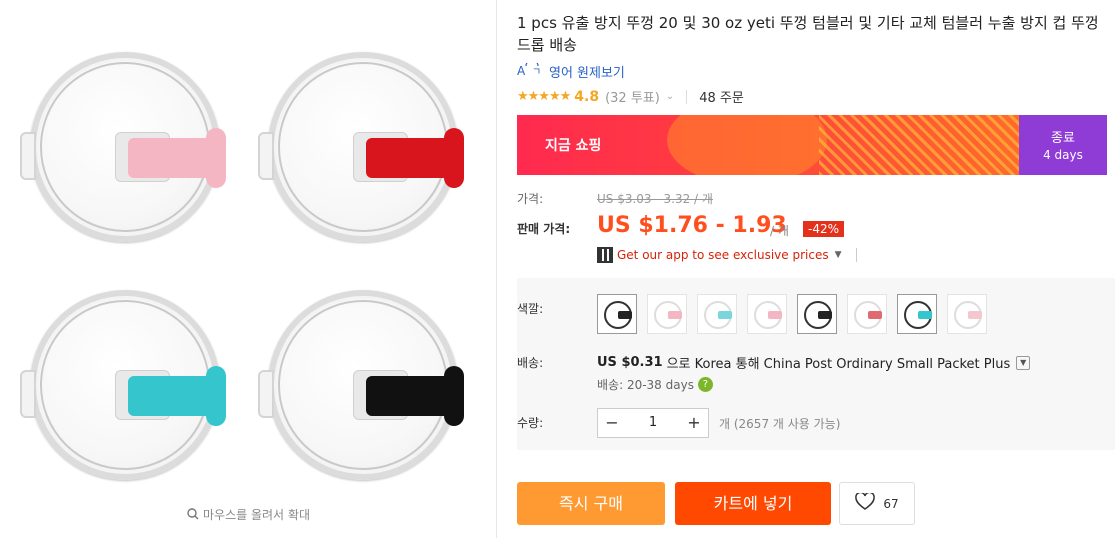 This screenshot has height=538, width=1115. What do you see at coordinates (591, 503) in the screenshot?
I see `buy-now-button: 즉시 구매` at bounding box center [591, 503].